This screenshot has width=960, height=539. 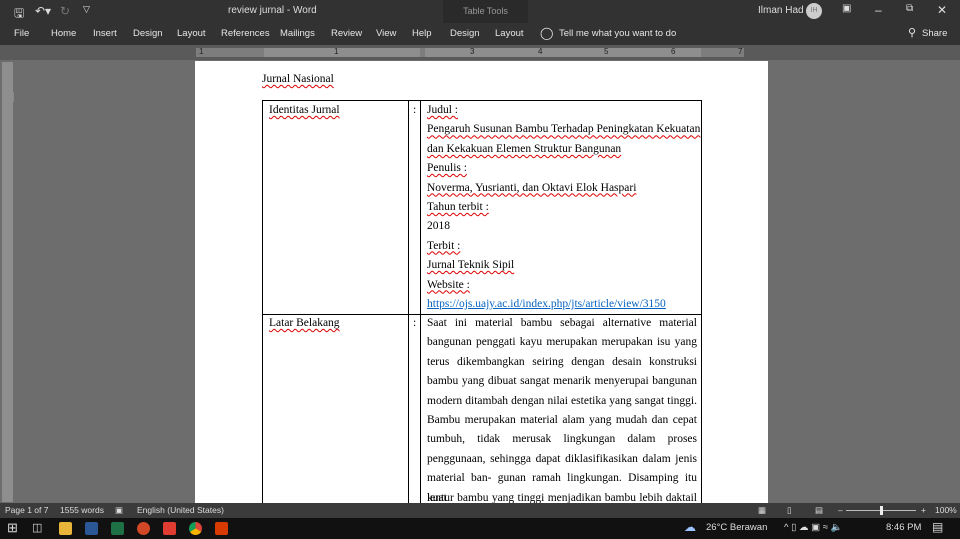 I want to click on undo-icon: ↶▾, so click(x=43, y=11).